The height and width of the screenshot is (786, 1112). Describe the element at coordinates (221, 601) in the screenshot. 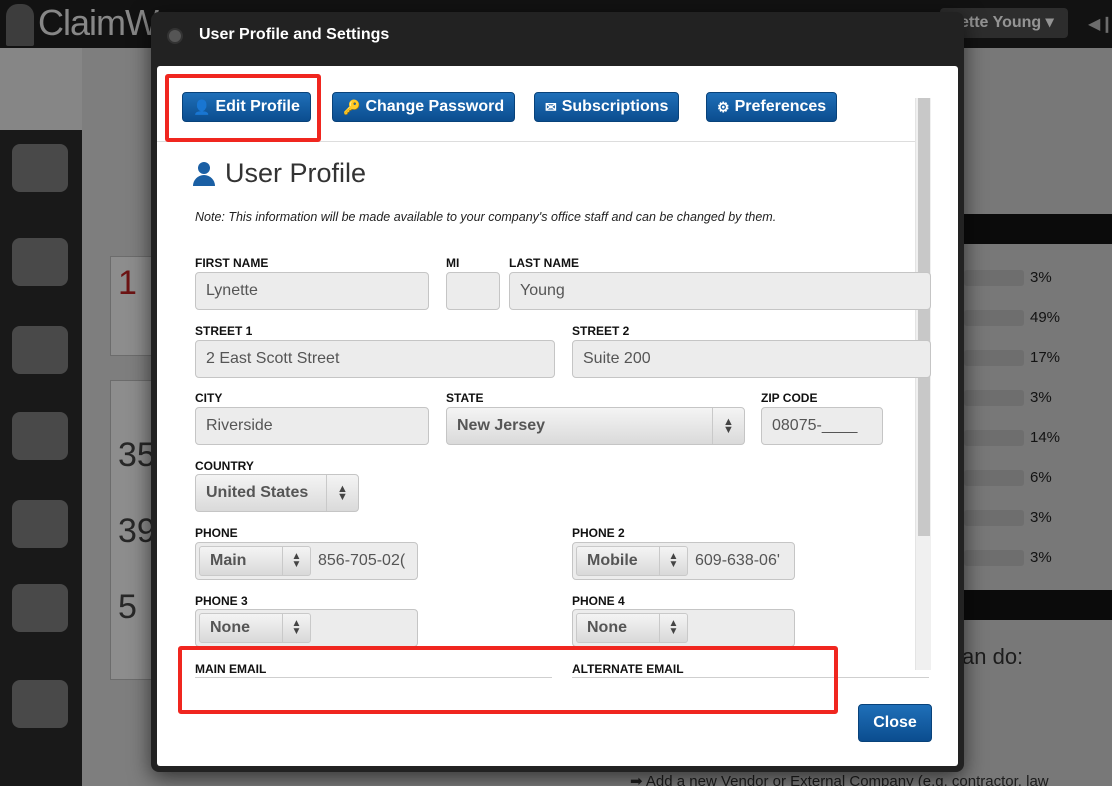

I see `phone3-label: PHONE 3` at that location.